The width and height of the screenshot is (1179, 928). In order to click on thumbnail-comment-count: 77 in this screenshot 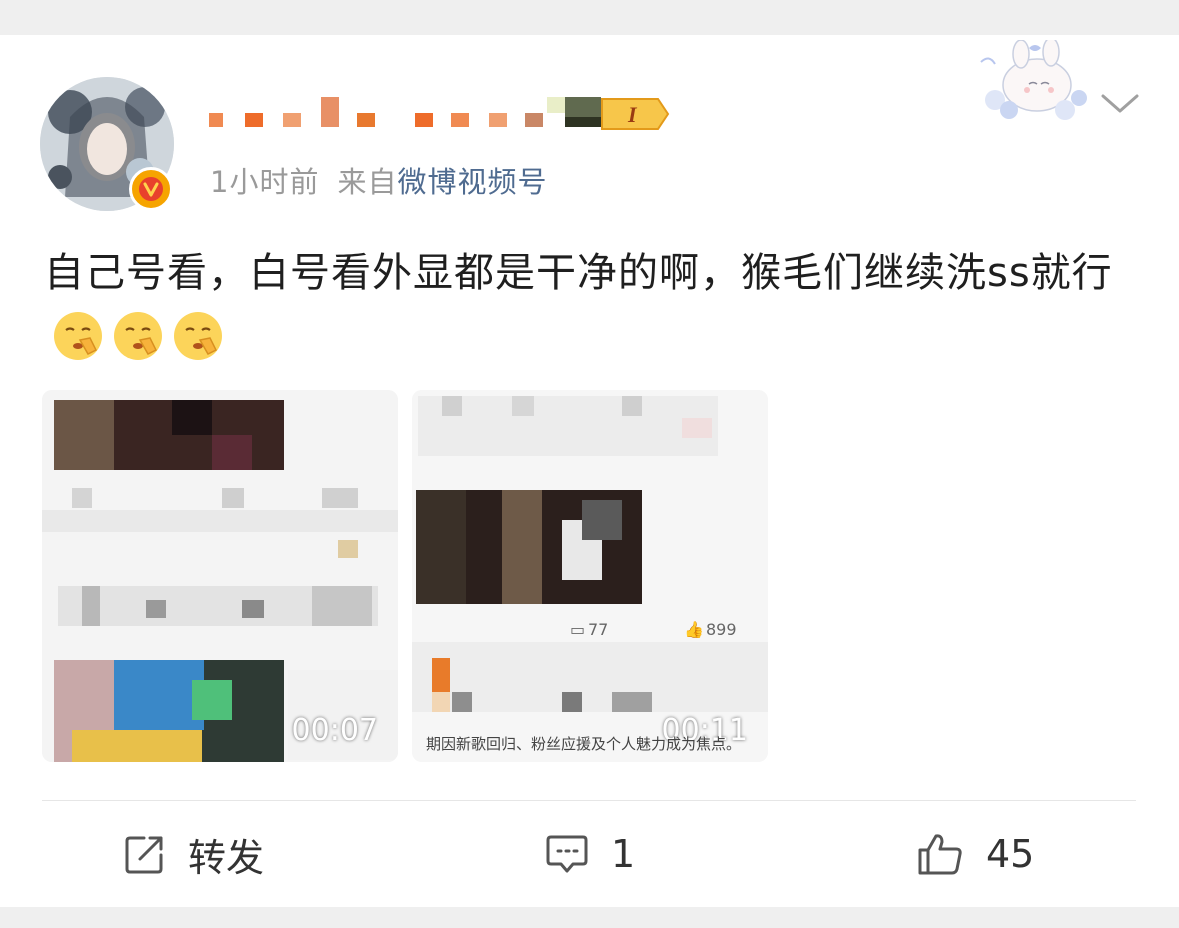, I will do `click(598, 629)`.